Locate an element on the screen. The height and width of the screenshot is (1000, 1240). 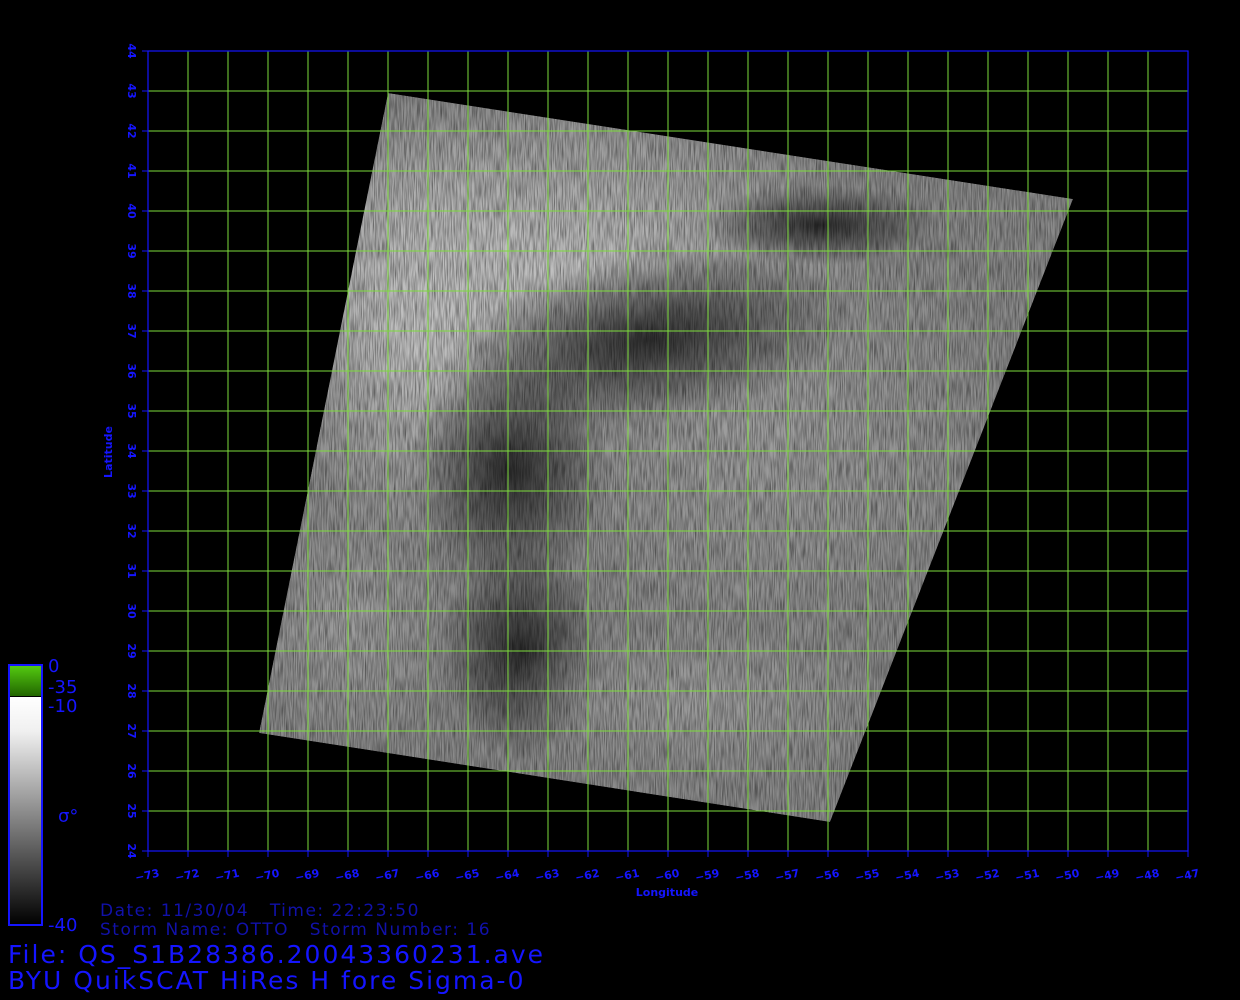
colorbar-label-top: 0 is located at coordinates (53, 666).